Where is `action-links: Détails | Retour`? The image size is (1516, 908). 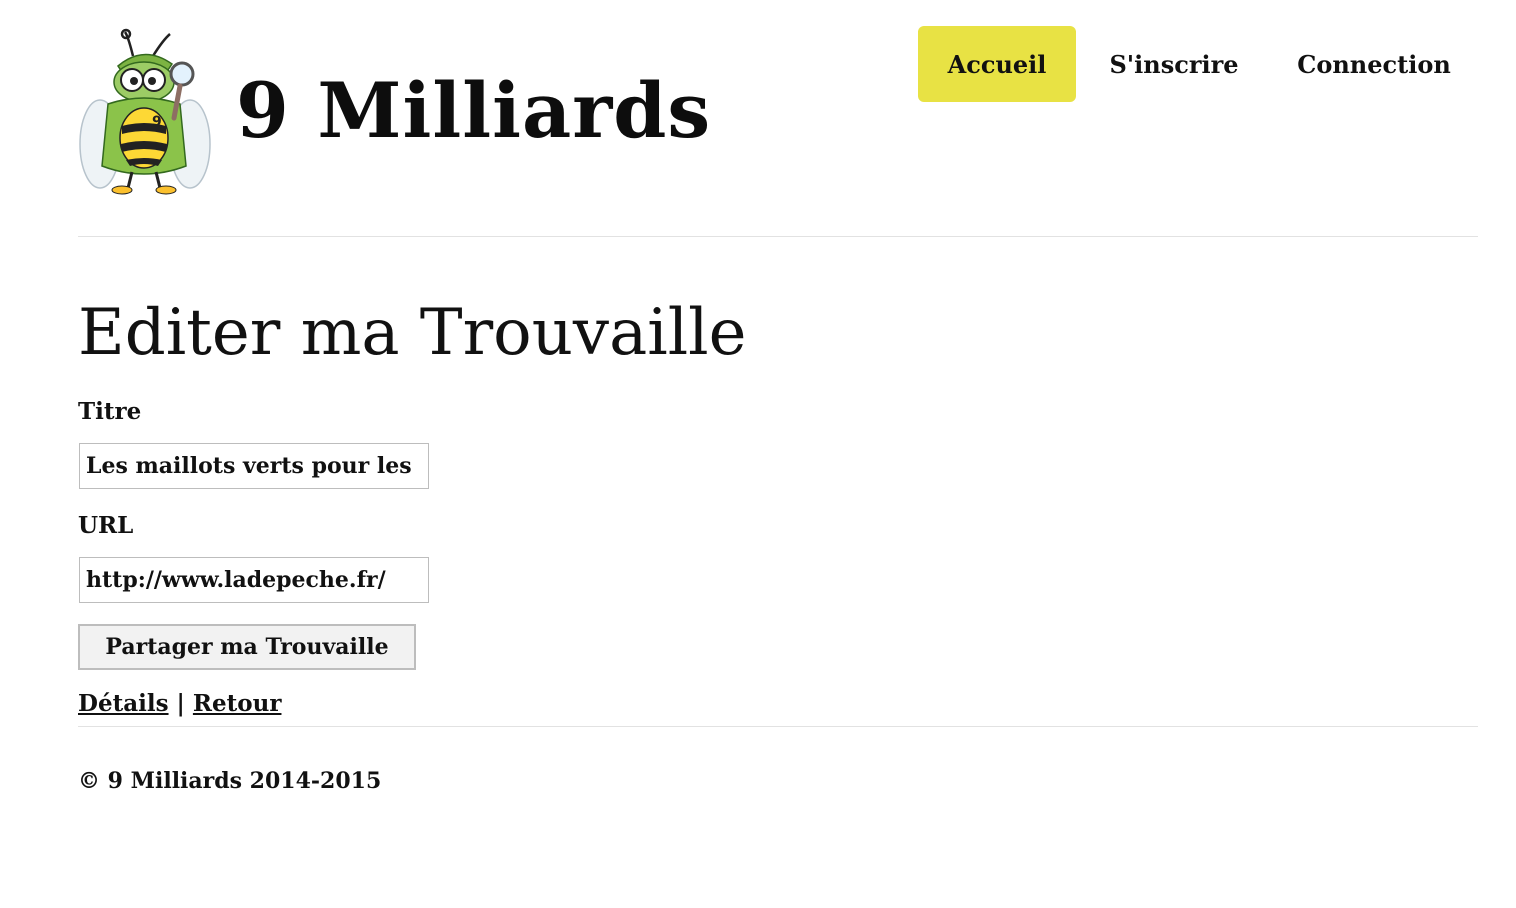
action-links: Détails | Retour is located at coordinates (179, 703).